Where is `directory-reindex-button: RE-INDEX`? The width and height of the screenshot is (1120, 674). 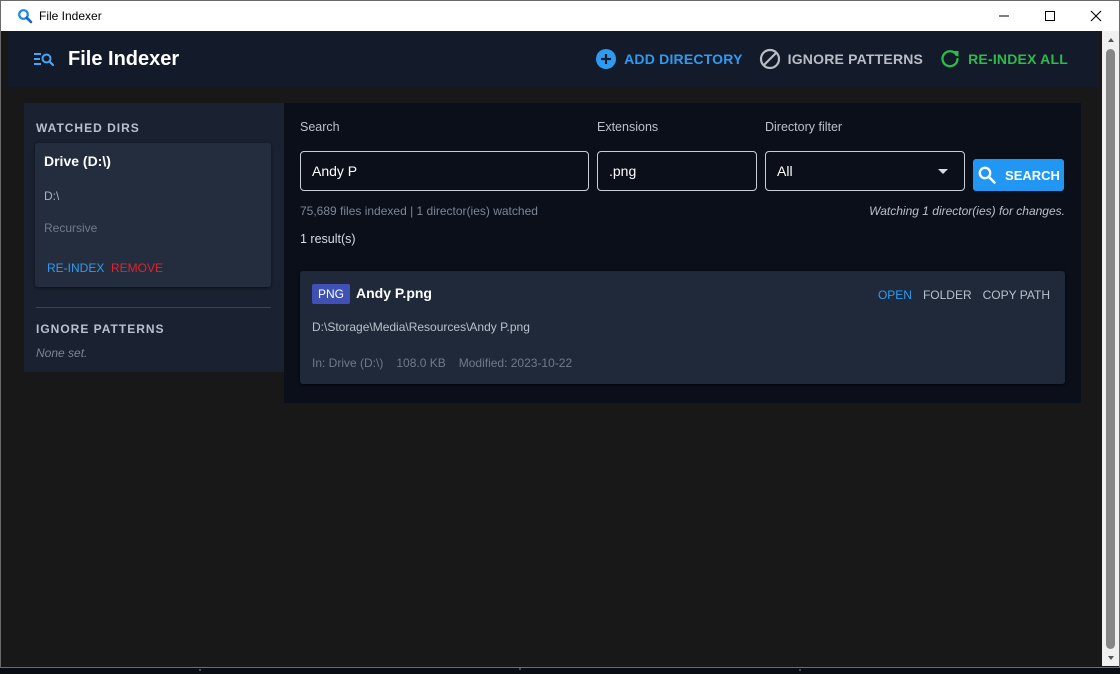
directory-reindex-button: RE-INDEX is located at coordinates (75, 268).